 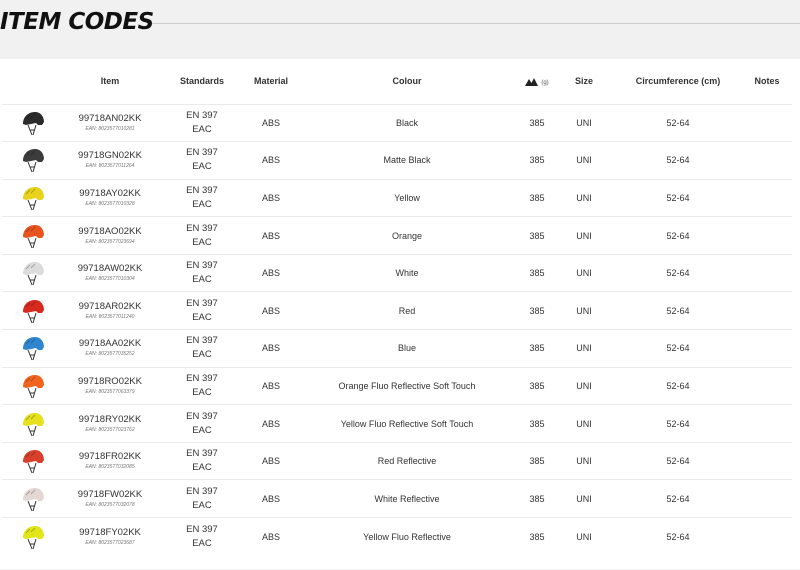 What do you see at coordinates (110, 420) in the screenshot?
I see `item-code: 99718RY02KK` at bounding box center [110, 420].